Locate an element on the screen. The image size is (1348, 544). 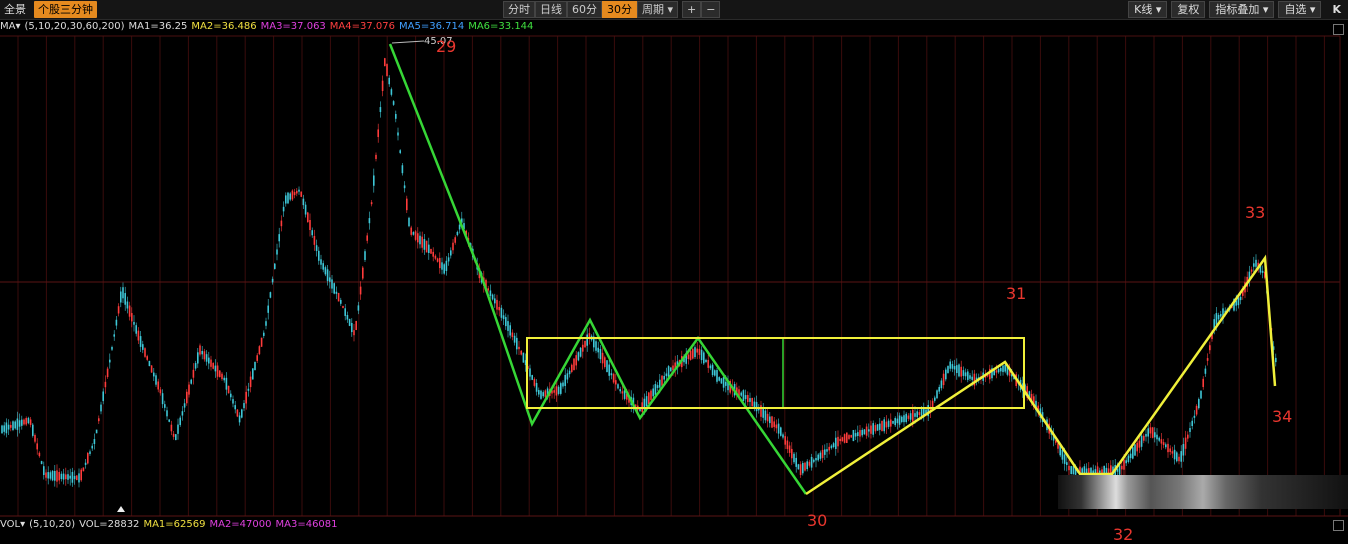
wave-label-34: 34 is located at coordinates (1282, 416).